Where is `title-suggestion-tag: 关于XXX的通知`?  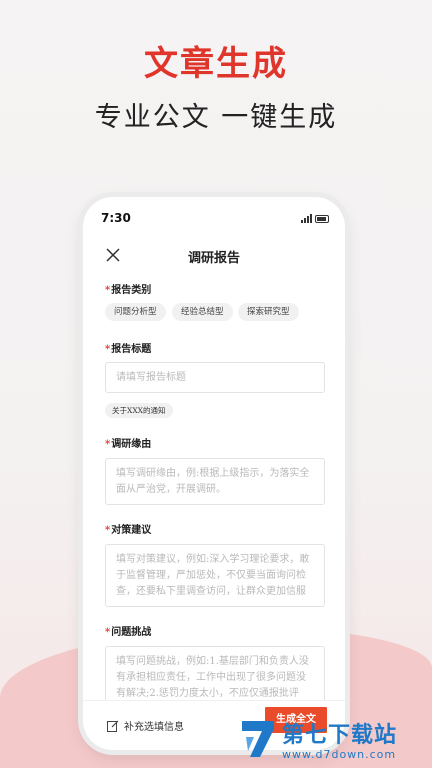 title-suggestion-tag: 关于XXX的通知 is located at coordinates (139, 410).